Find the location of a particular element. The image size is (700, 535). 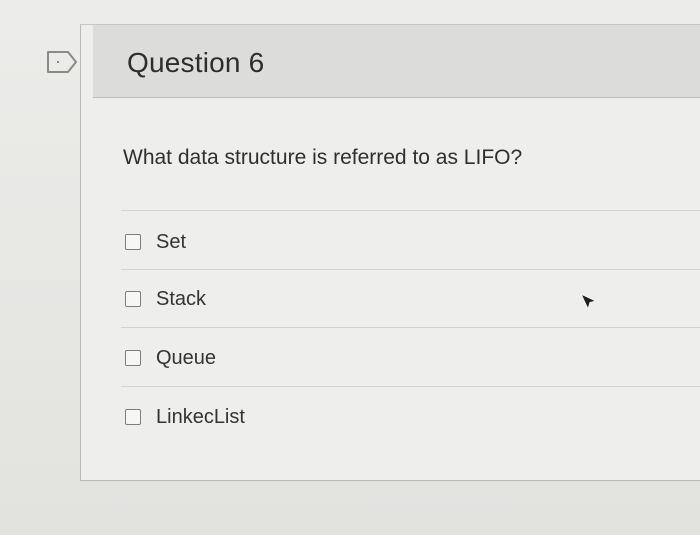

answer-option-stack: Stack is located at coordinates (165, 299).